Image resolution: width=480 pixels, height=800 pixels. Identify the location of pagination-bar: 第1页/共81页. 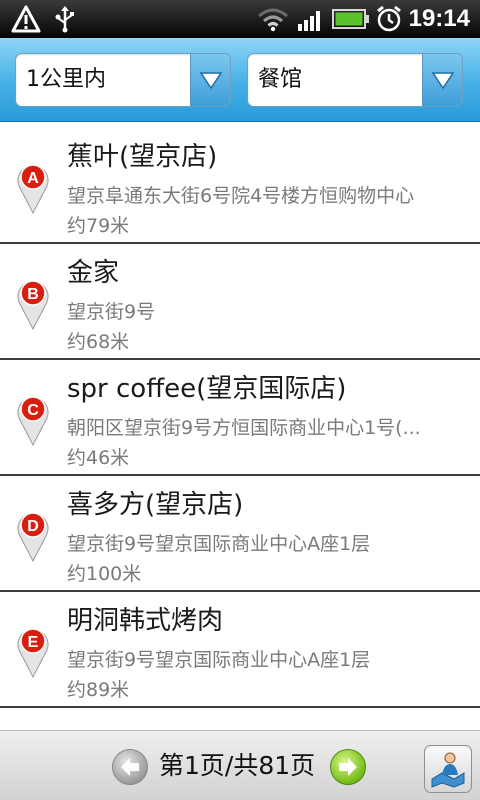
(240, 765).